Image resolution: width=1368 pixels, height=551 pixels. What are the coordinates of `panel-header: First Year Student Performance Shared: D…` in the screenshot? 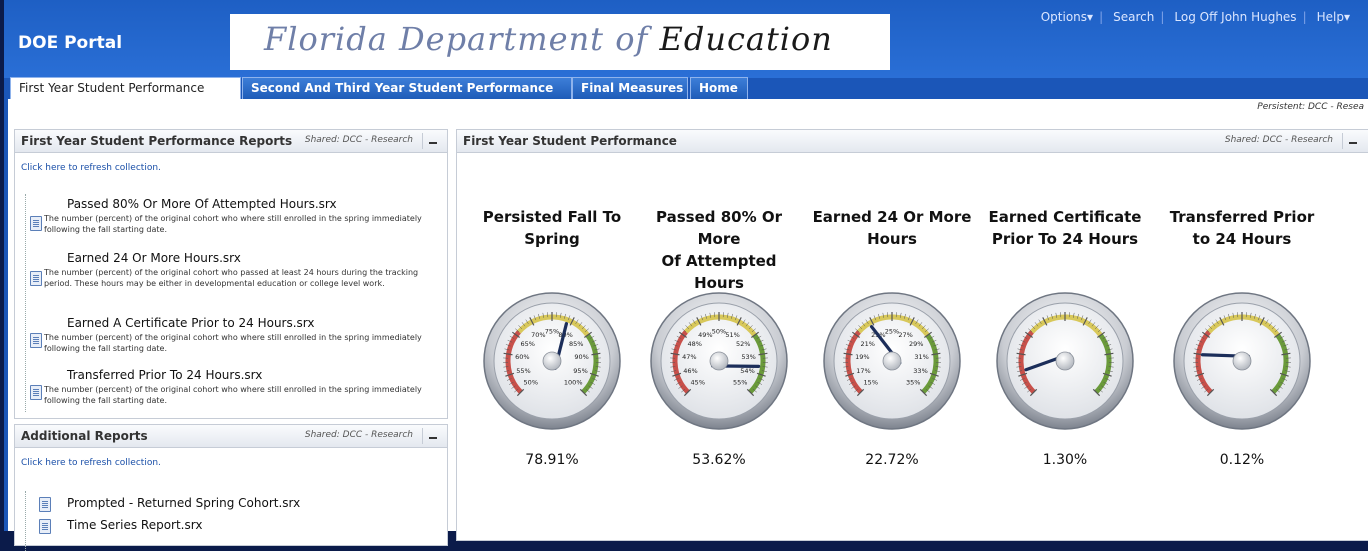 It's located at (912, 141).